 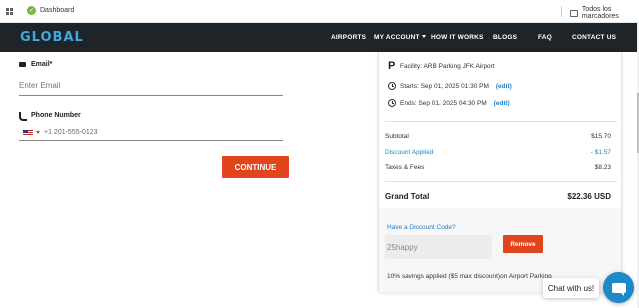 I want to click on chat-bubble: Chat with us!, so click(x=571, y=288).